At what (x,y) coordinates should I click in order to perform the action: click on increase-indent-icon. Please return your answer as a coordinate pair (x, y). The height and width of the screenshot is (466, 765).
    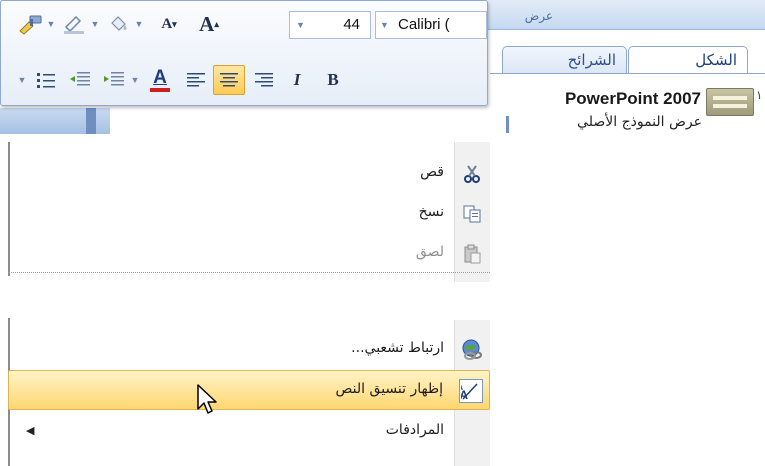
    Looking at the image, I should click on (114, 80).